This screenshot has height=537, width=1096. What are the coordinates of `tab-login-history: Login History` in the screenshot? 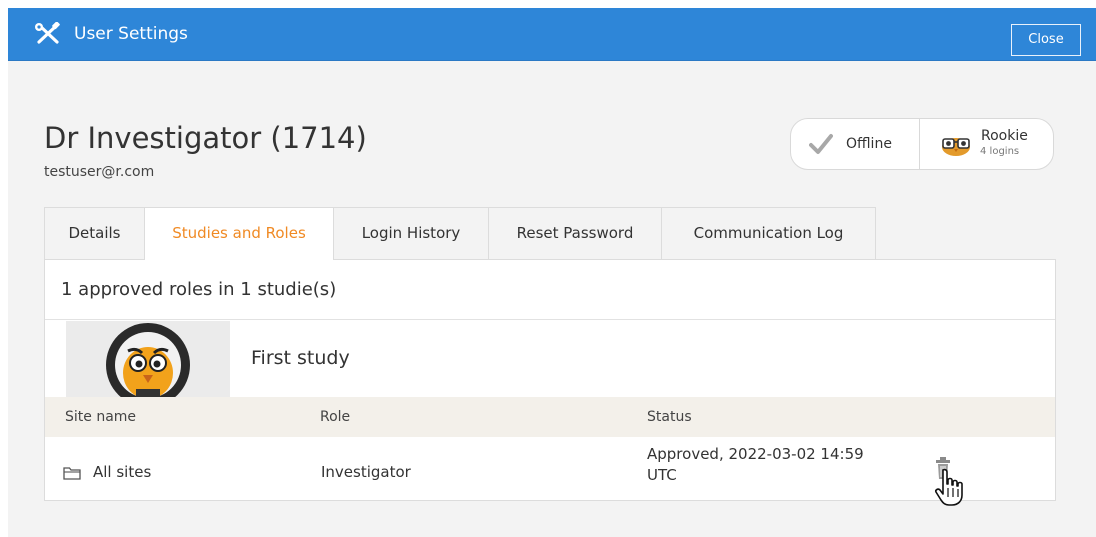 It's located at (411, 233).